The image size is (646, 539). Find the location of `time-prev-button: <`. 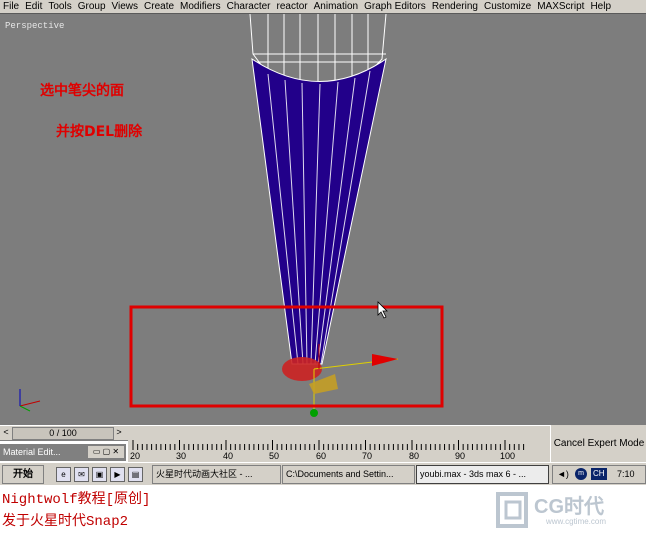

time-prev-button: < is located at coordinates (6, 432).